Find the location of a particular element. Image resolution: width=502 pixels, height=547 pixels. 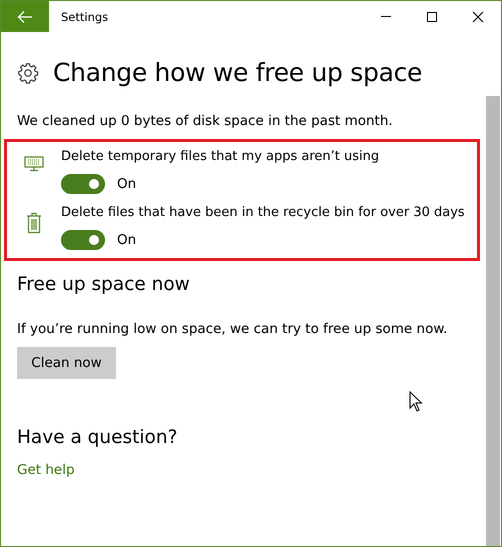

scrollbar is located at coordinates (493, 321).